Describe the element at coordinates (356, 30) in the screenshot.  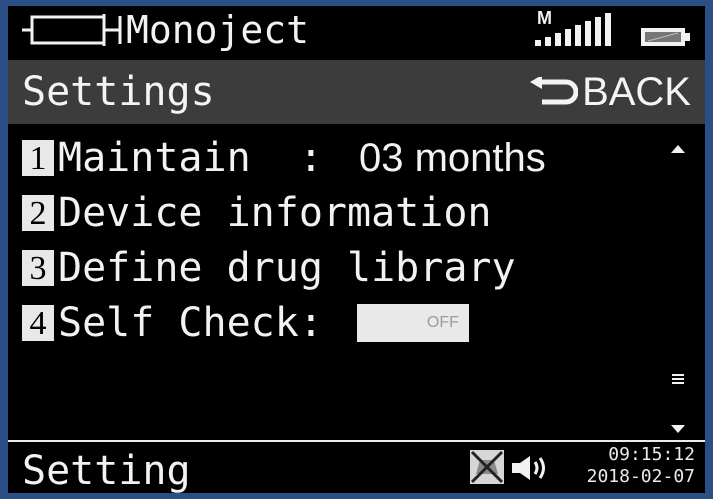
I see `status-bar: Monoject M` at that location.